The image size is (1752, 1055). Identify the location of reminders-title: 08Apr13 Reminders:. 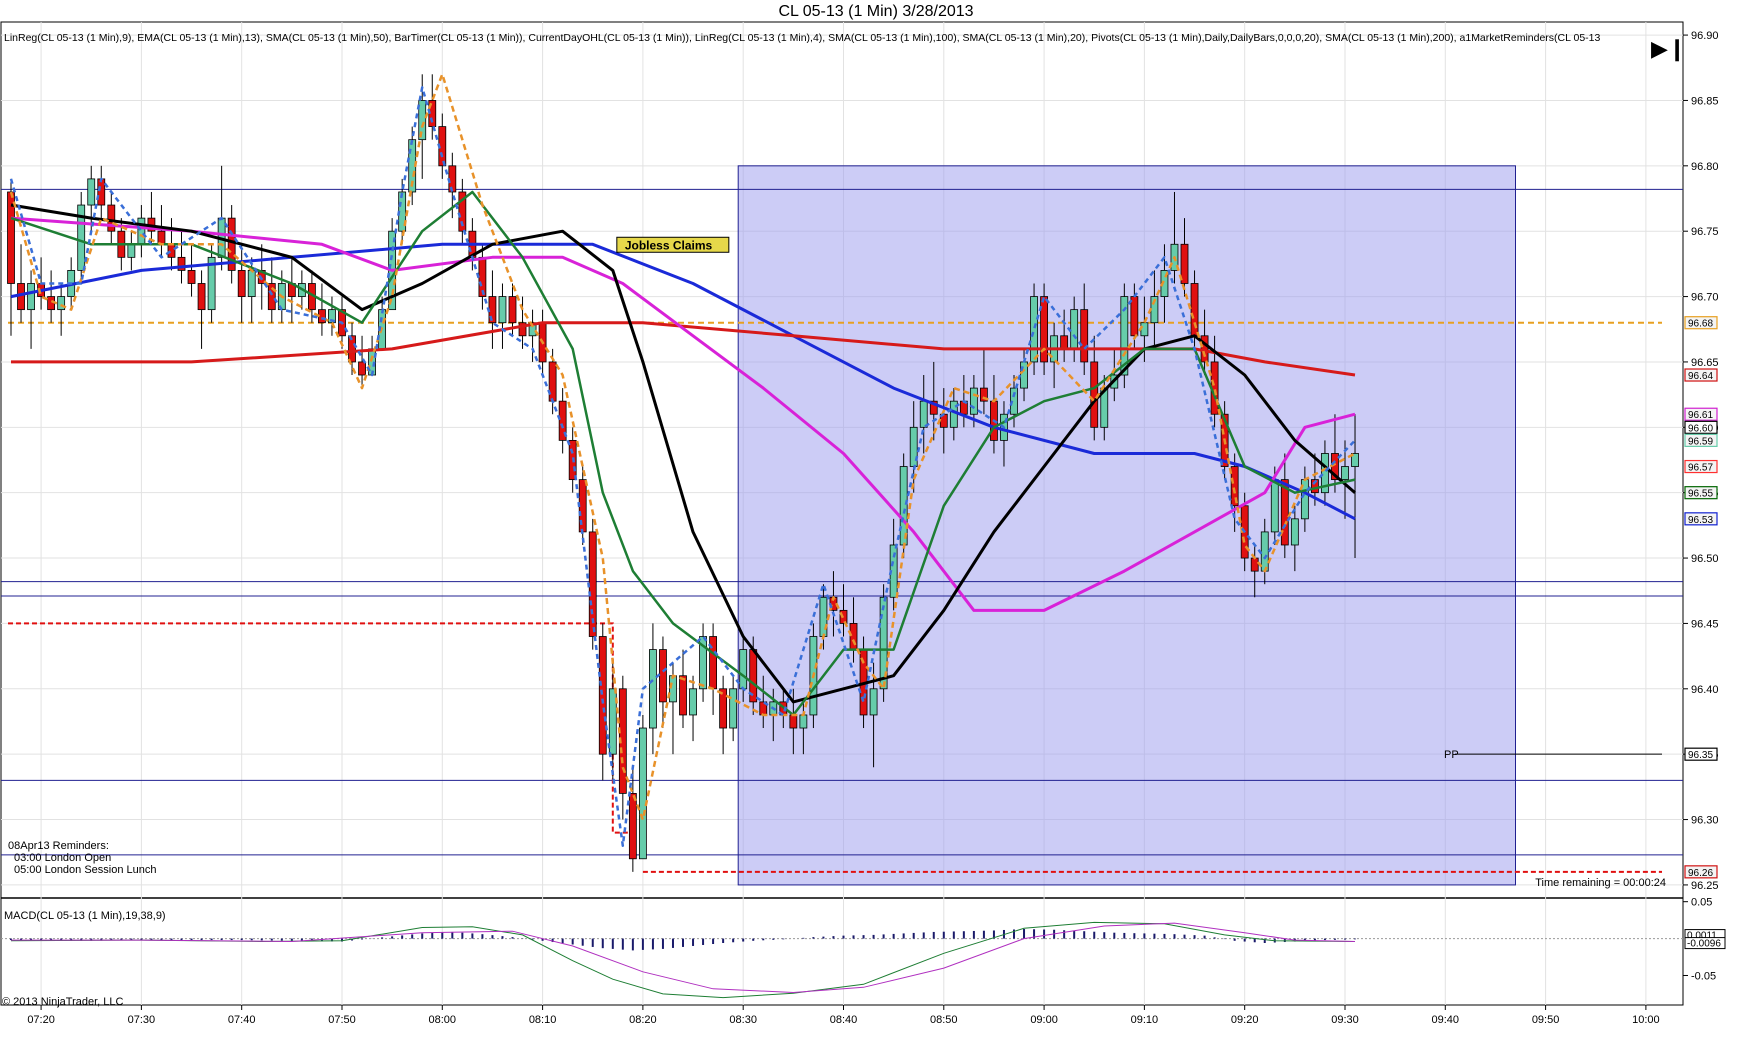
(58, 846).